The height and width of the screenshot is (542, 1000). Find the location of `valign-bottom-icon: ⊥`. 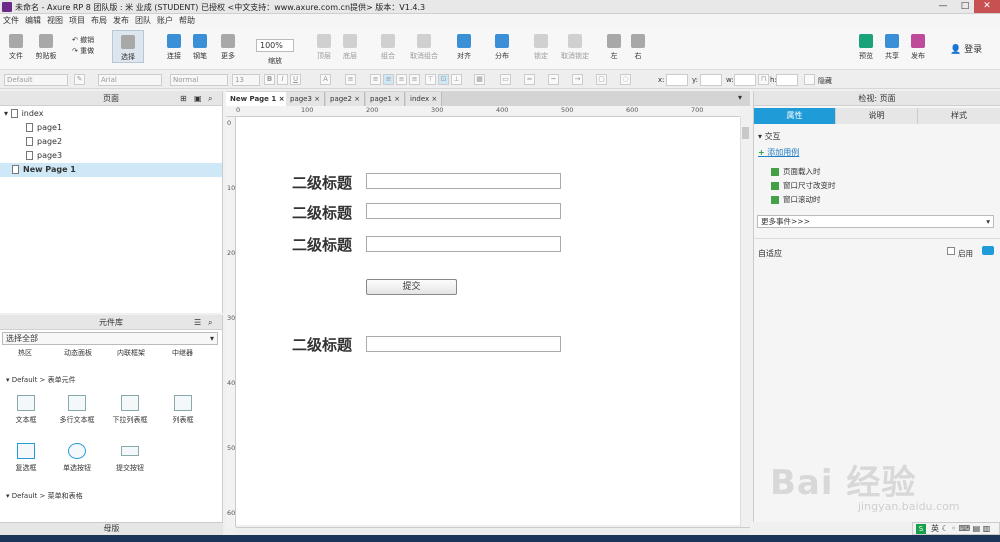

valign-bottom-icon: ⊥ is located at coordinates (456, 79).